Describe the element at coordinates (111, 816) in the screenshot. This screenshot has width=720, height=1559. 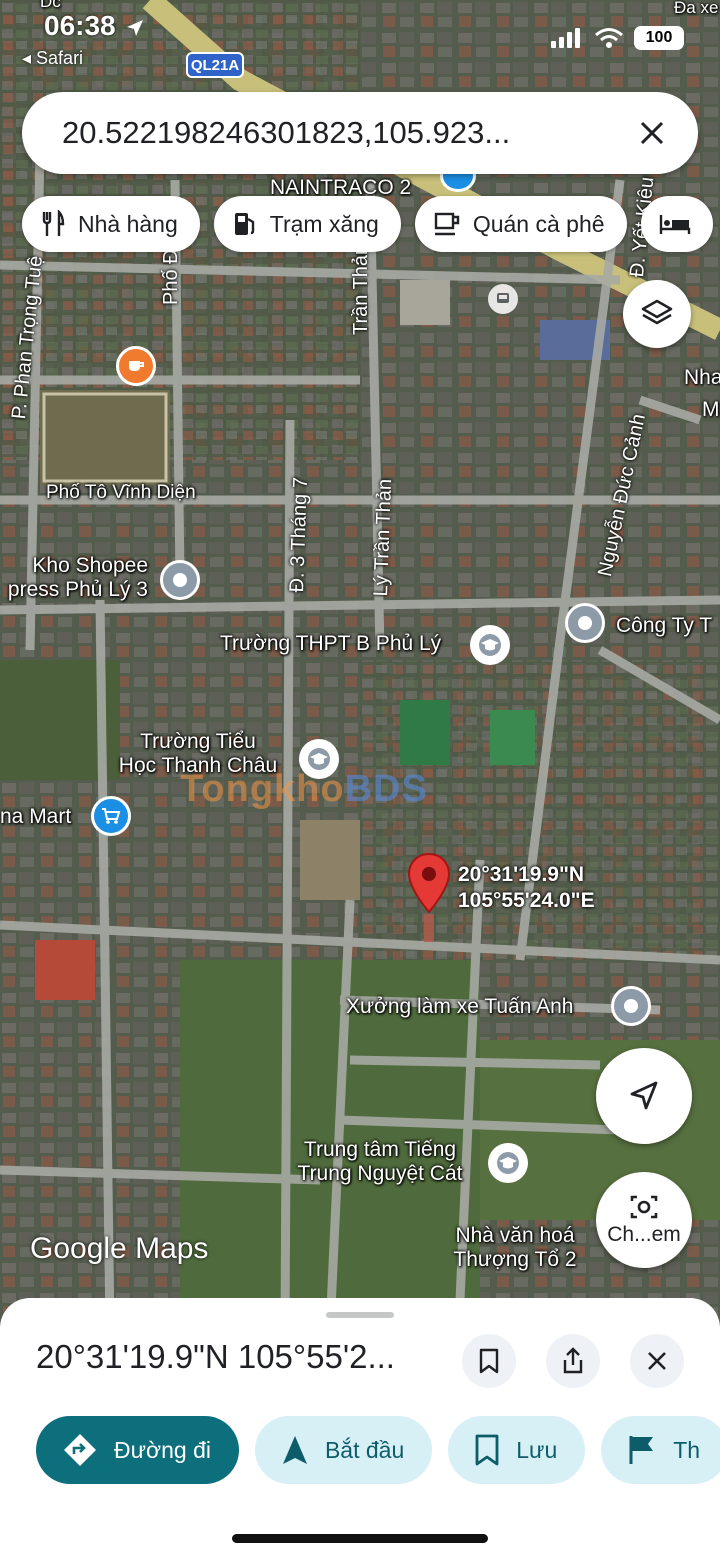
I see `shopping-cart-icon` at that location.